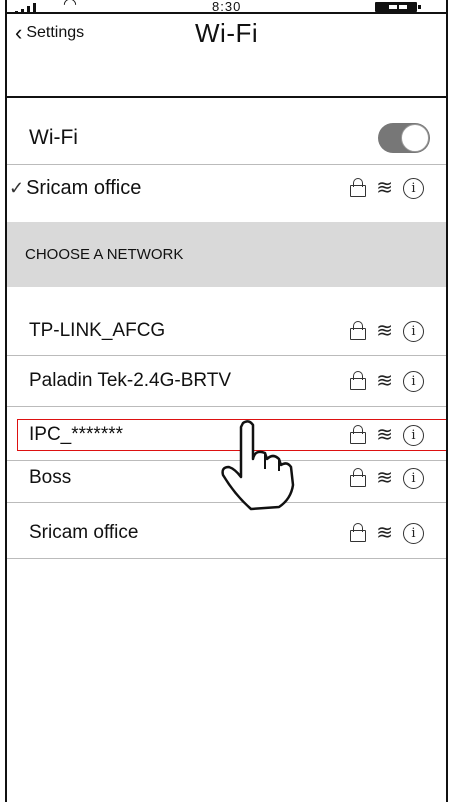 This screenshot has width=455, height=802. I want to click on toggle-knob, so click(415, 138).